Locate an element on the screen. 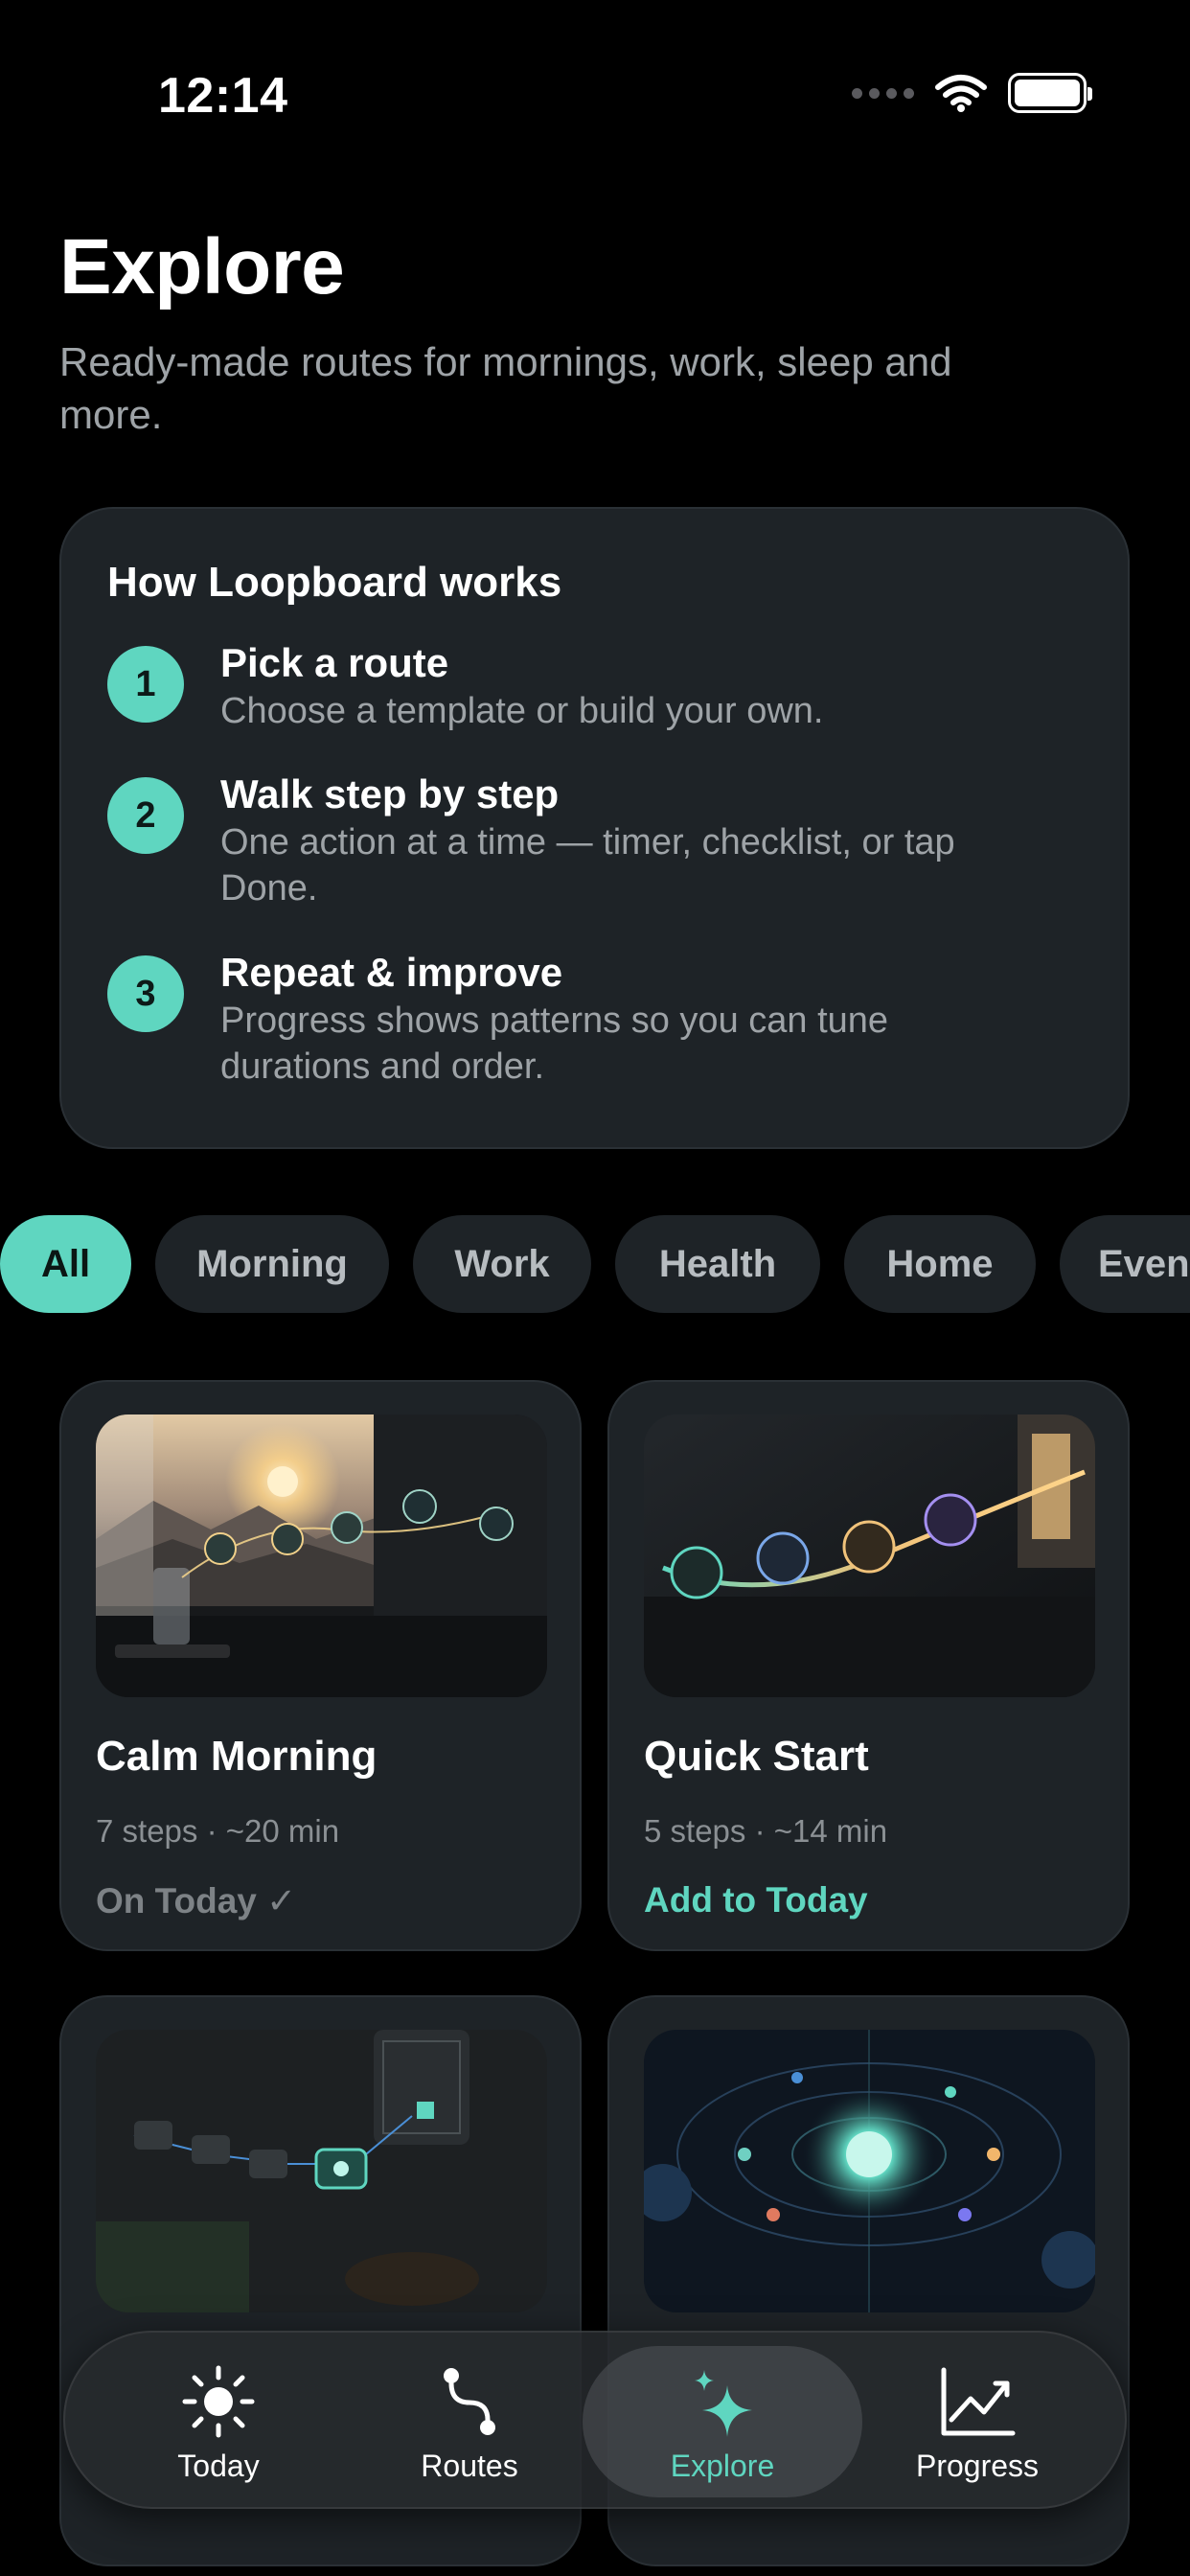 This screenshot has height=2576, width=1190. status-time: 12:14 is located at coordinates (223, 96).